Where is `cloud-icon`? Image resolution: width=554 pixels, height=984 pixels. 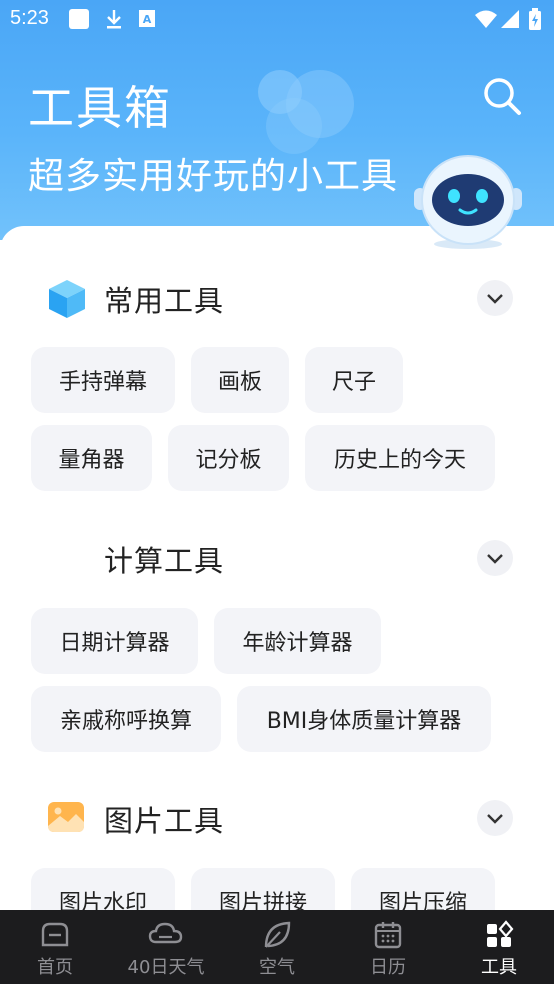
cloud-icon is located at coordinates (166, 936).